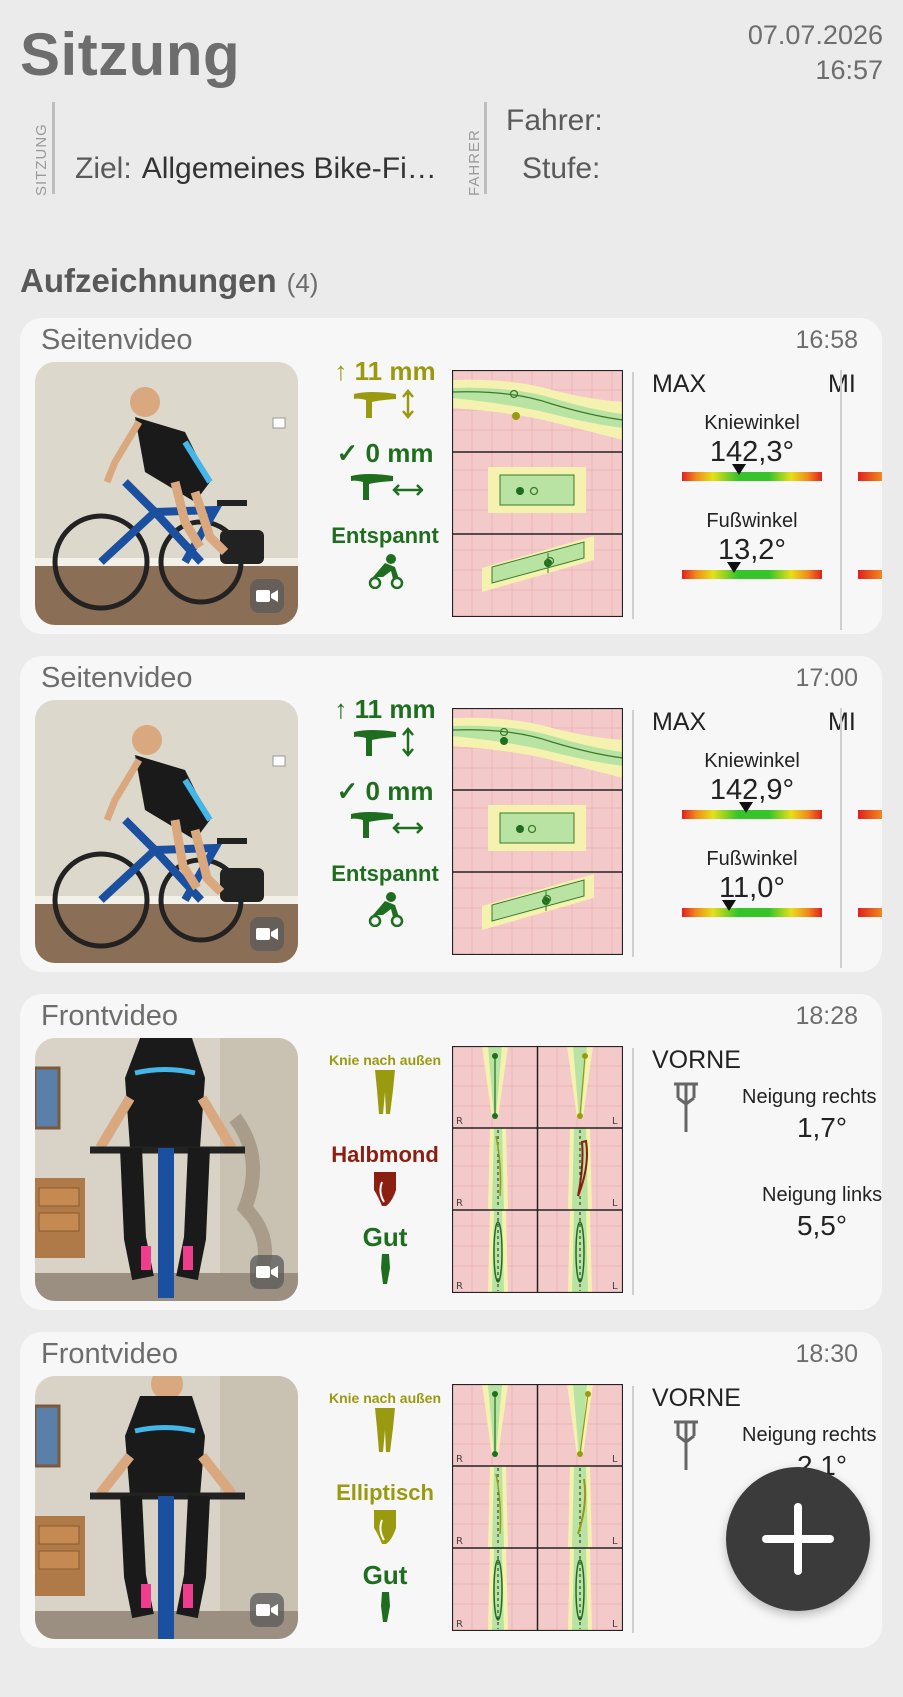  Describe the element at coordinates (822, 1225) in the screenshot. I see `tilt-left-value: 5,5°` at that location.